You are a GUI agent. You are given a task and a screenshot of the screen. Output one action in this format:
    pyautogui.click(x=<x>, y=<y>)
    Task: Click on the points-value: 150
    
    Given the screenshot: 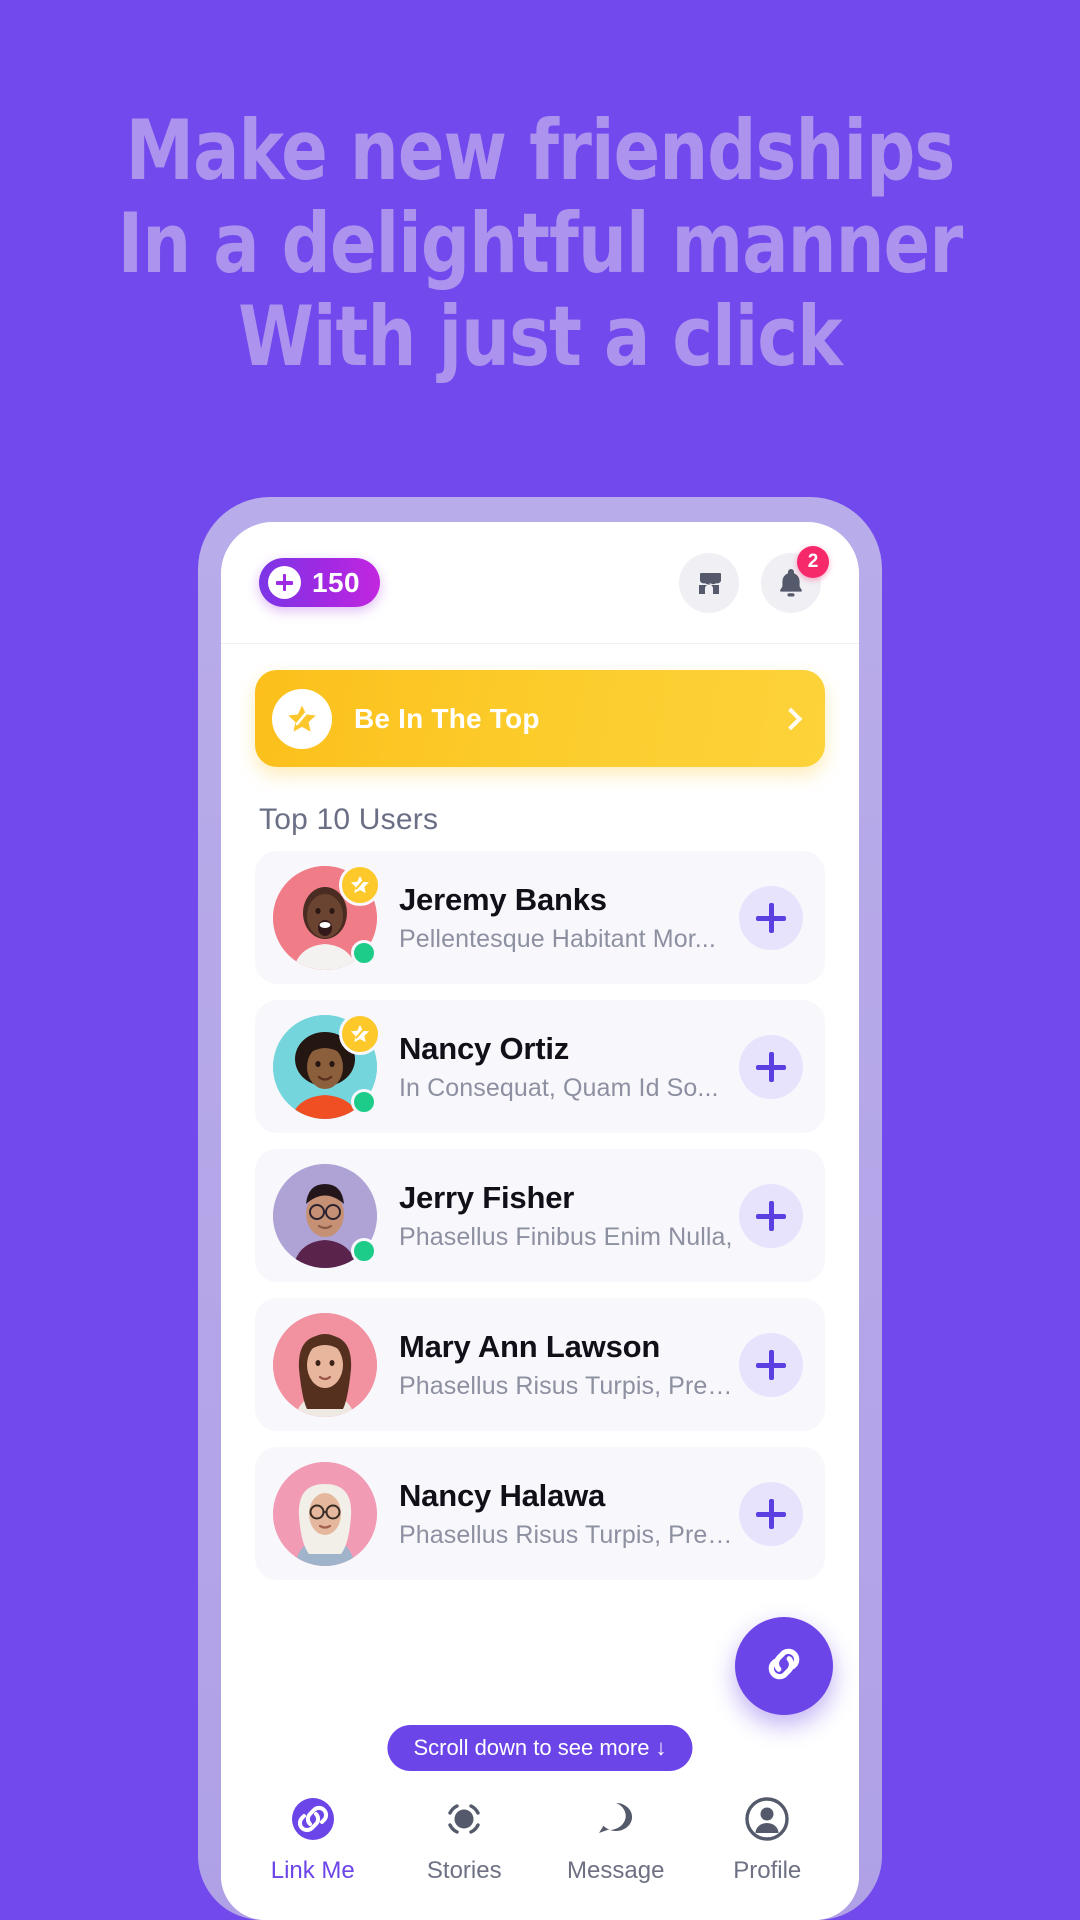 What is the action you would take?
    pyautogui.click(x=336, y=582)
    